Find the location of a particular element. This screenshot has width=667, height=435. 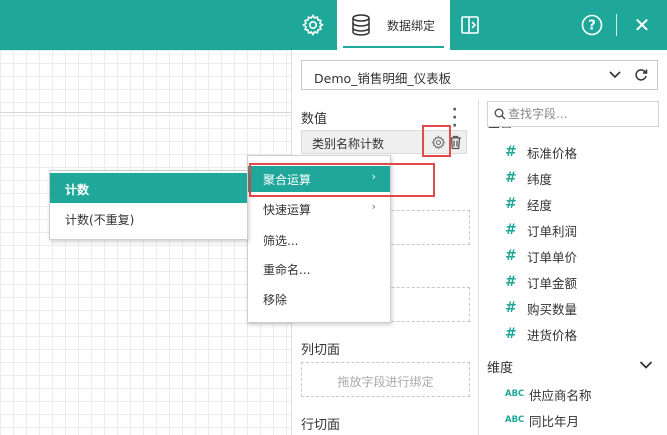

field-item: ABC 供应商名称 is located at coordinates (548, 394).